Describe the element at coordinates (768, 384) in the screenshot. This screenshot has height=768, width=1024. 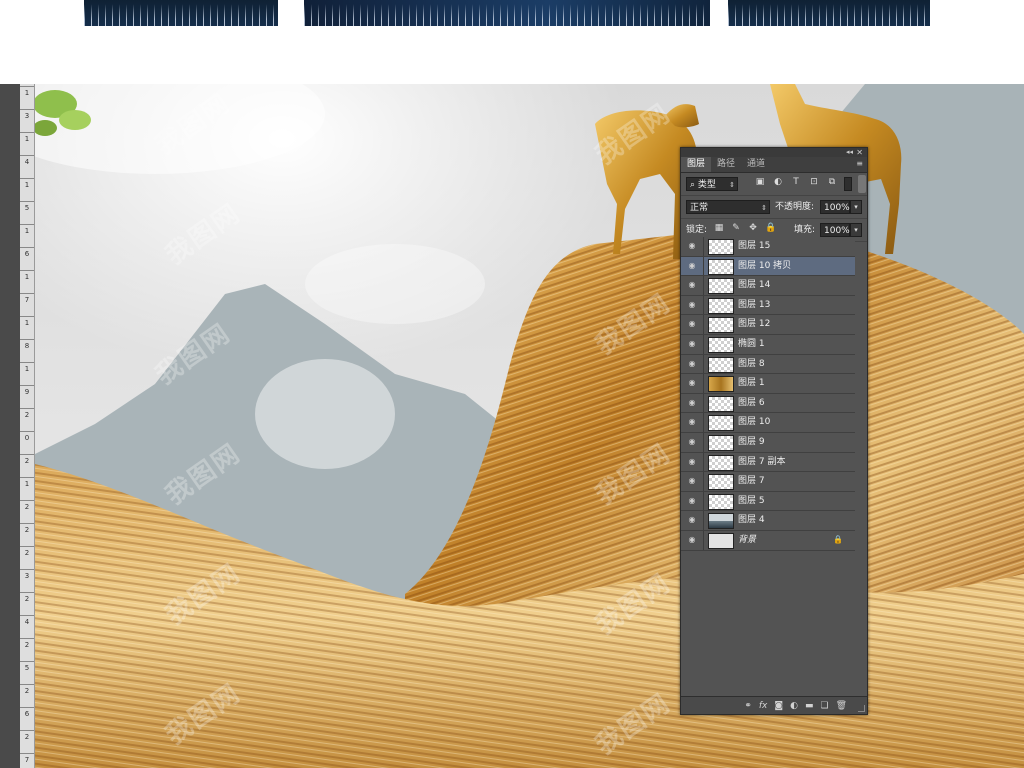
I see `layer-row: ◉ 图层 1` at that location.